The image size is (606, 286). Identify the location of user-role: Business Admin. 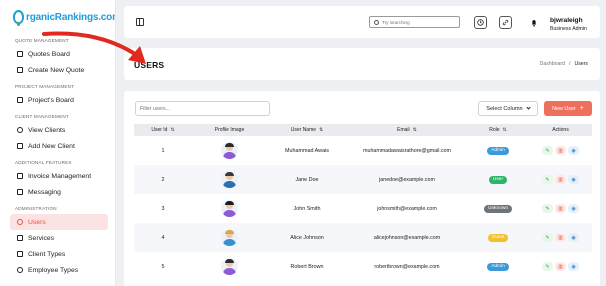
(568, 29).